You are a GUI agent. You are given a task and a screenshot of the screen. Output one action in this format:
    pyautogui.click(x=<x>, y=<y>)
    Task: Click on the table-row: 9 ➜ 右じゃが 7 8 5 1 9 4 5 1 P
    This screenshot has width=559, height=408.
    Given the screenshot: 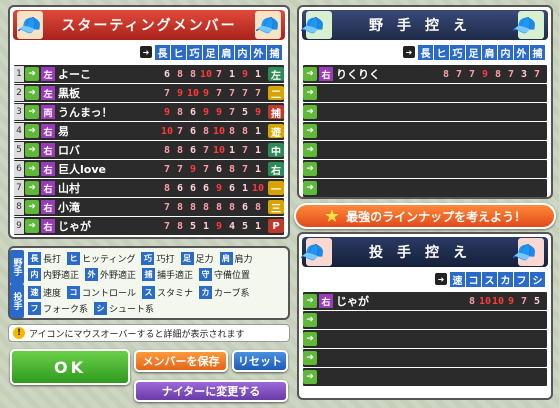 What is the action you would take?
    pyautogui.click(x=149, y=226)
    